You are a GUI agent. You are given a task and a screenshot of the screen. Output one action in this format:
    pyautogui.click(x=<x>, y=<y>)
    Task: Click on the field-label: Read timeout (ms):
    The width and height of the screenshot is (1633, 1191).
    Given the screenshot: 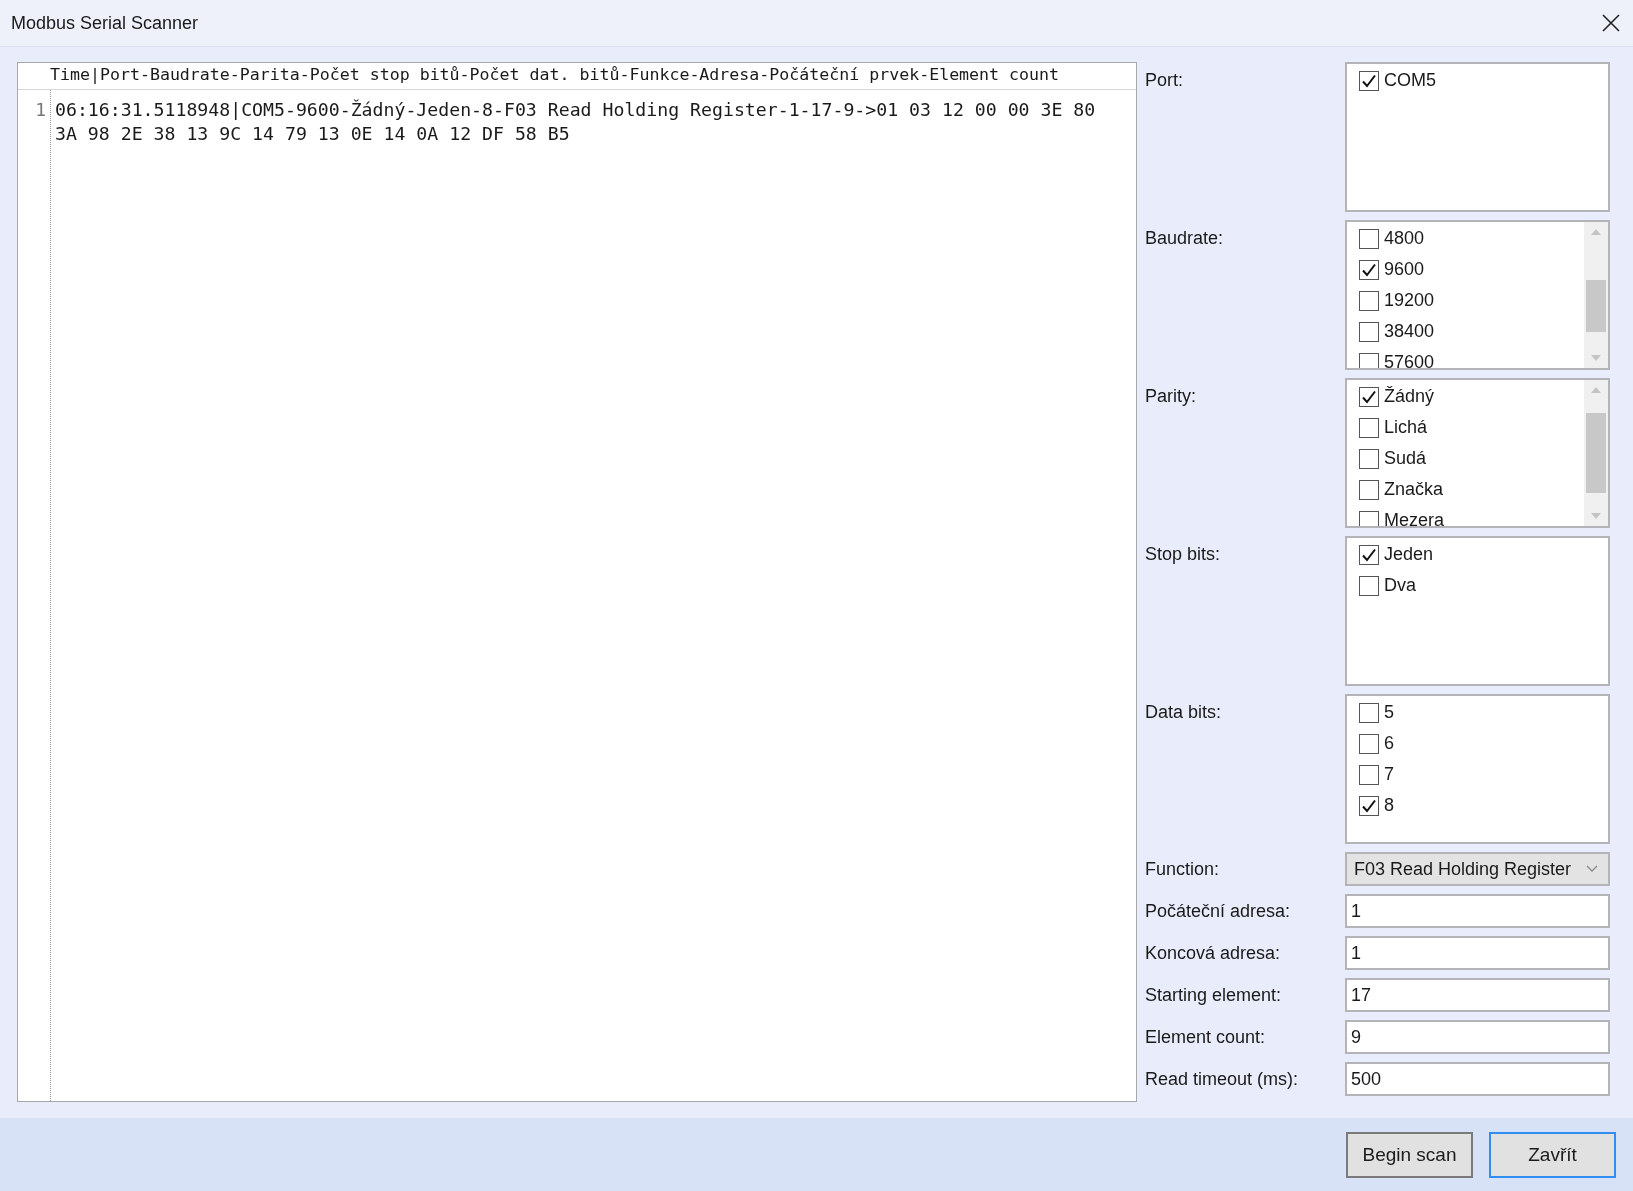 What is the action you would take?
    pyautogui.click(x=1222, y=1079)
    